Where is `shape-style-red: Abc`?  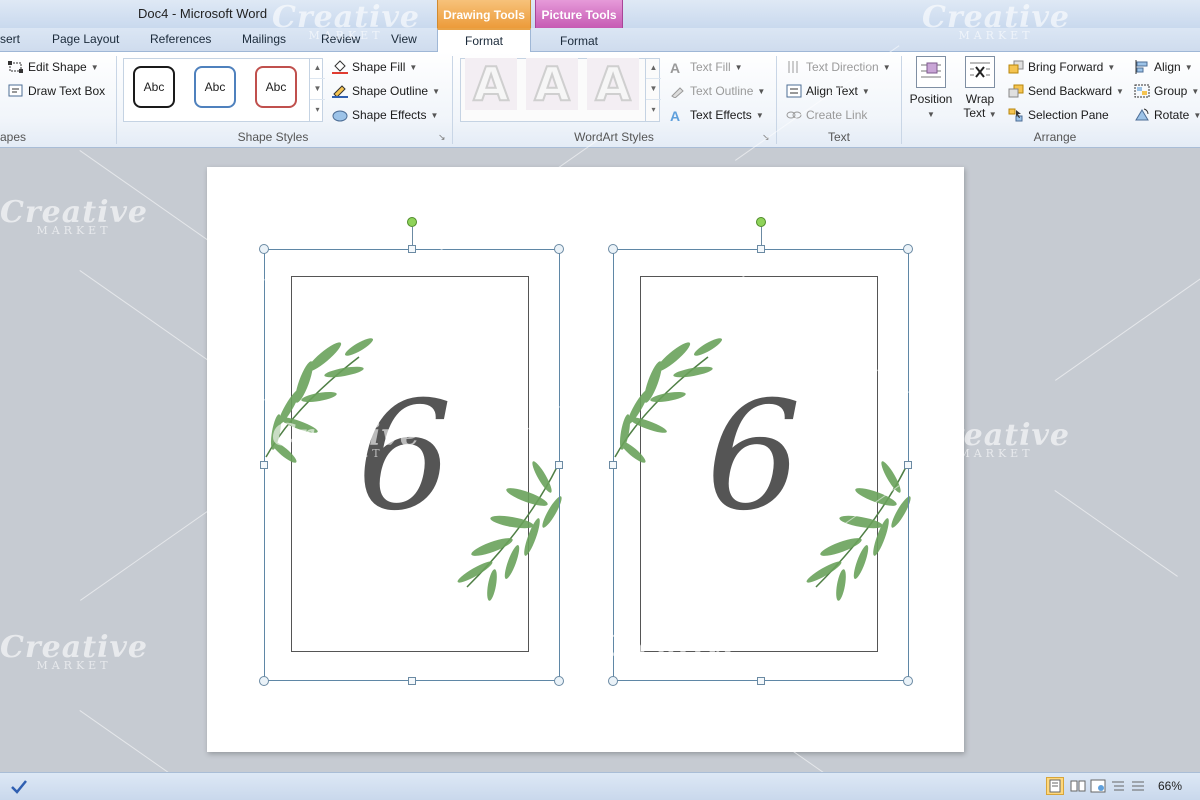 shape-style-red: Abc is located at coordinates (276, 87).